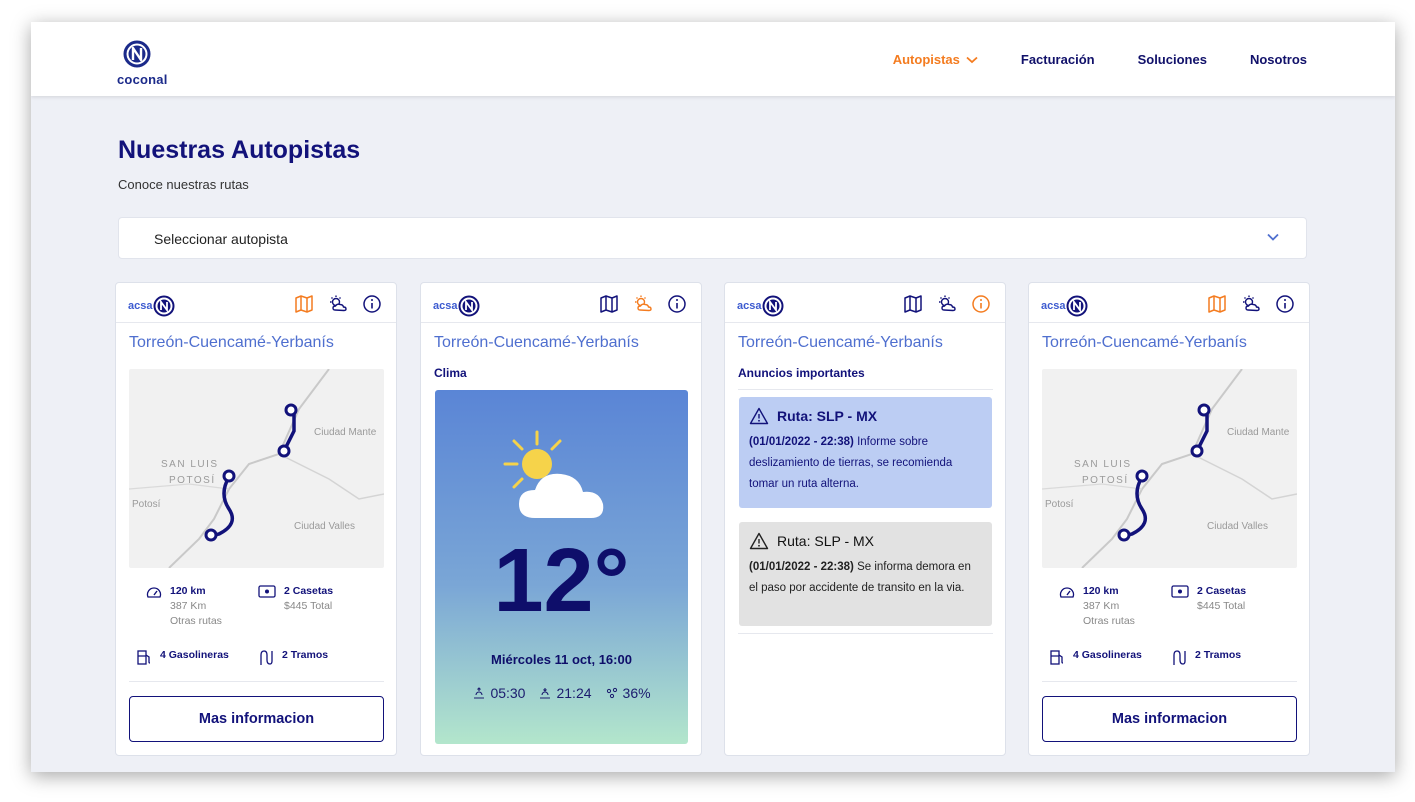  What do you see at coordinates (183, 184) in the screenshot?
I see `page-subtitle: Conoce nuestras rutas` at bounding box center [183, 184].